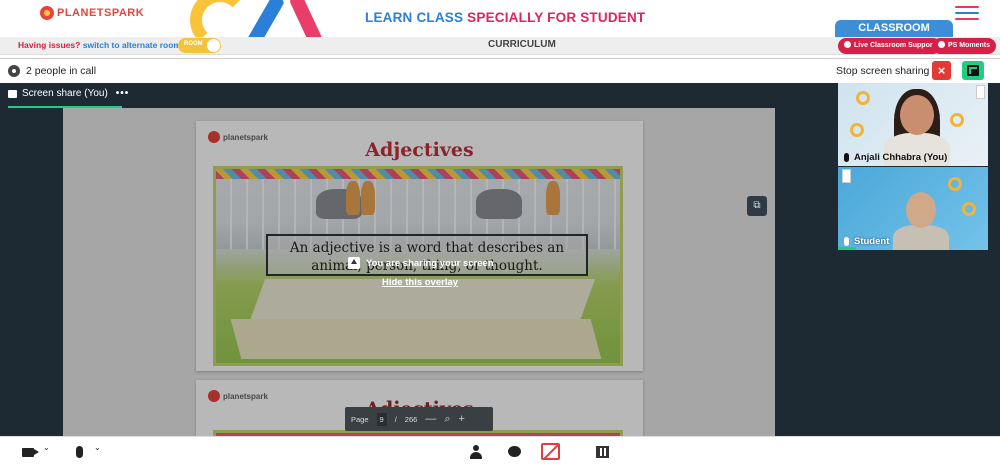 The width and height of the screenshot is (1000, 465). I want to click on brand-logo: PLANETSPARK, so click(92, 13).